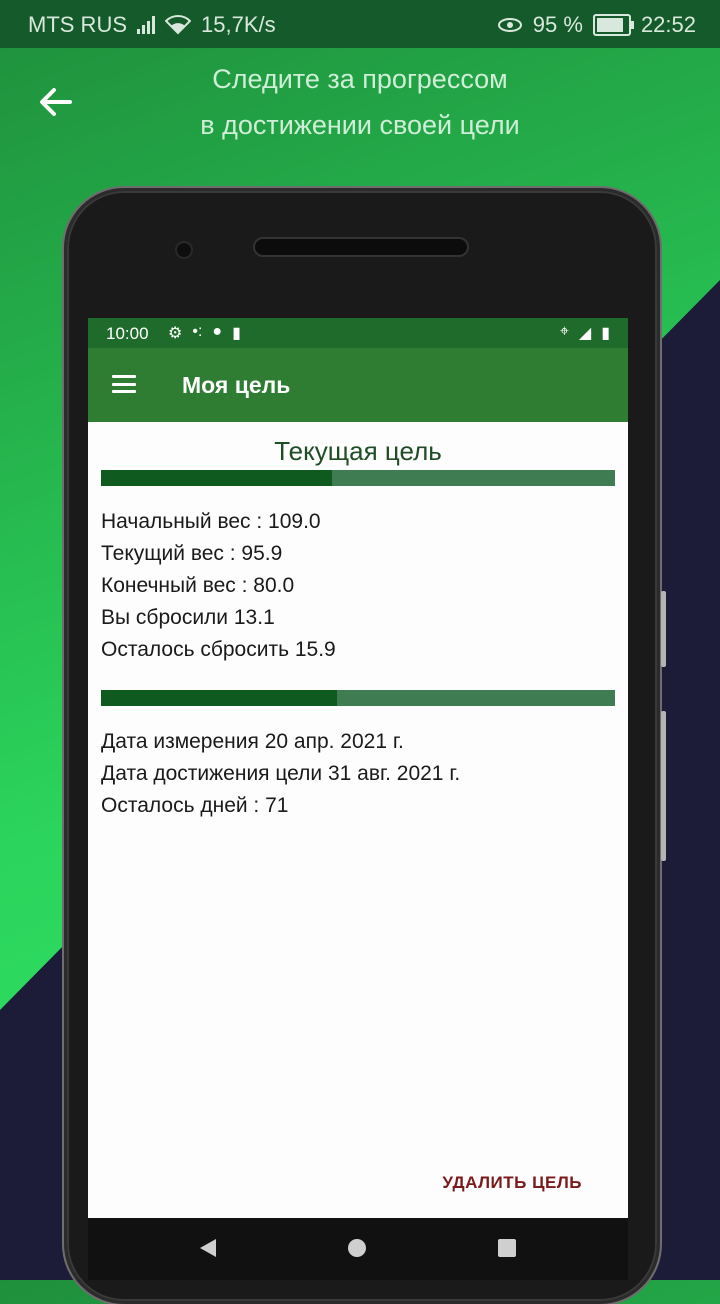 The image size is (720, 1304). What do you see at coordinates (127, 333) in the screenshot?
I see `inner-clock: 10:00` at bounding box center [127, 333].